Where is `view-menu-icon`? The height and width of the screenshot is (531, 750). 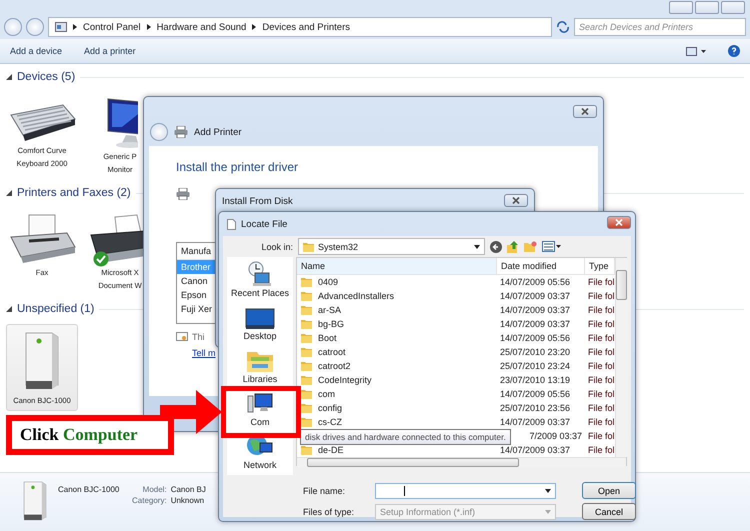 view-menu-icon is located at coordinates (551, 246).